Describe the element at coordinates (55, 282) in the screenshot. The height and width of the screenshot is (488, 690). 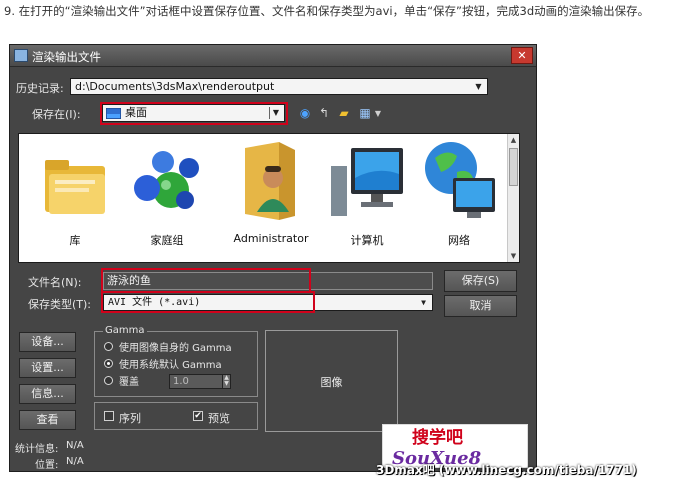
I see `filename-label: 文件名(N):` at that location.